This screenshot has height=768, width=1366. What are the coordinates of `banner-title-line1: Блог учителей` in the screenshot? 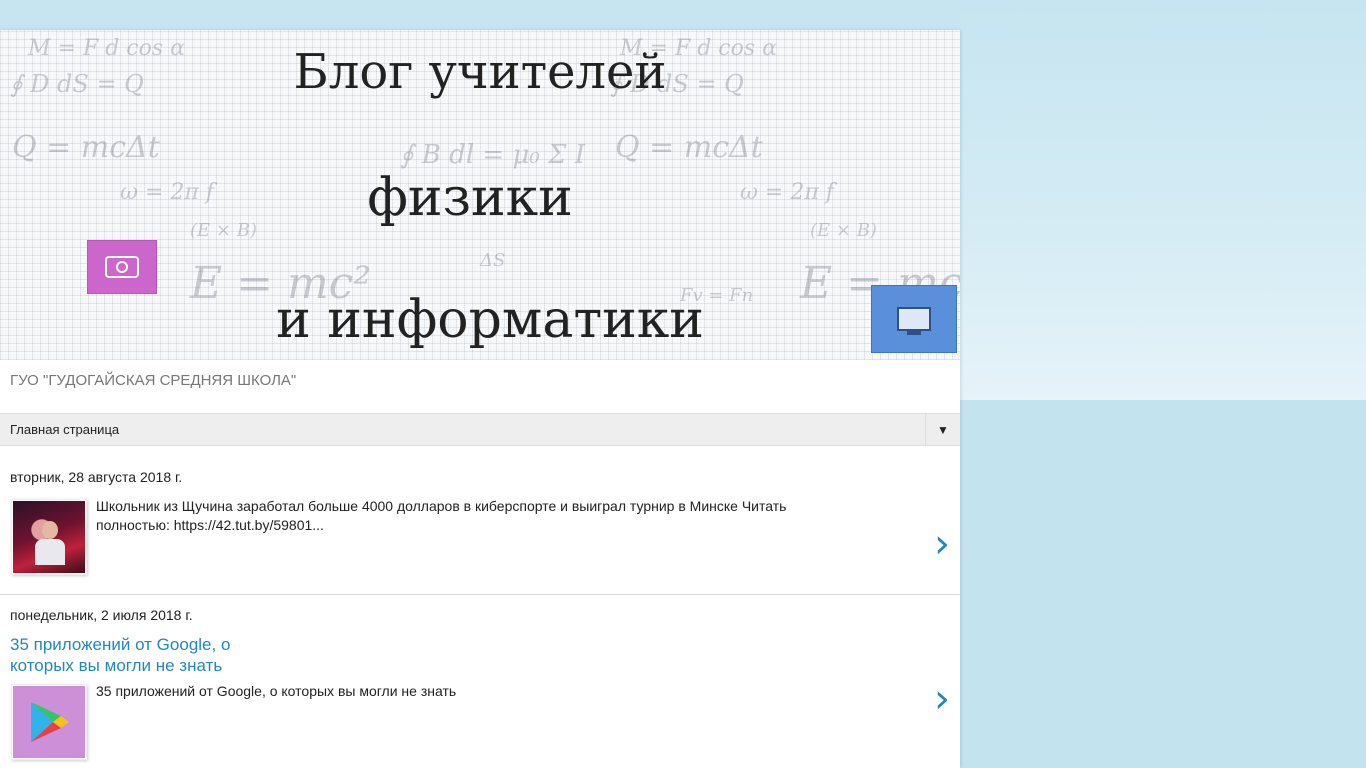 It's located at (480, 72).